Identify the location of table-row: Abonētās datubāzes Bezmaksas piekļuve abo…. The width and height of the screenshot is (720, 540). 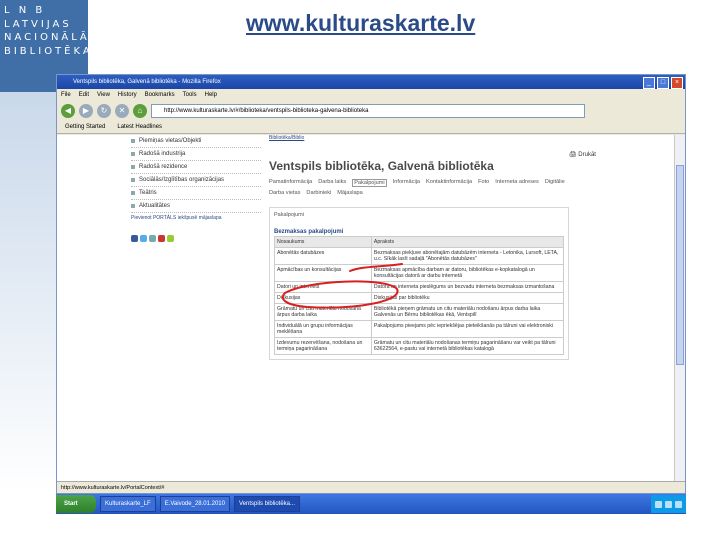
(419, 256).